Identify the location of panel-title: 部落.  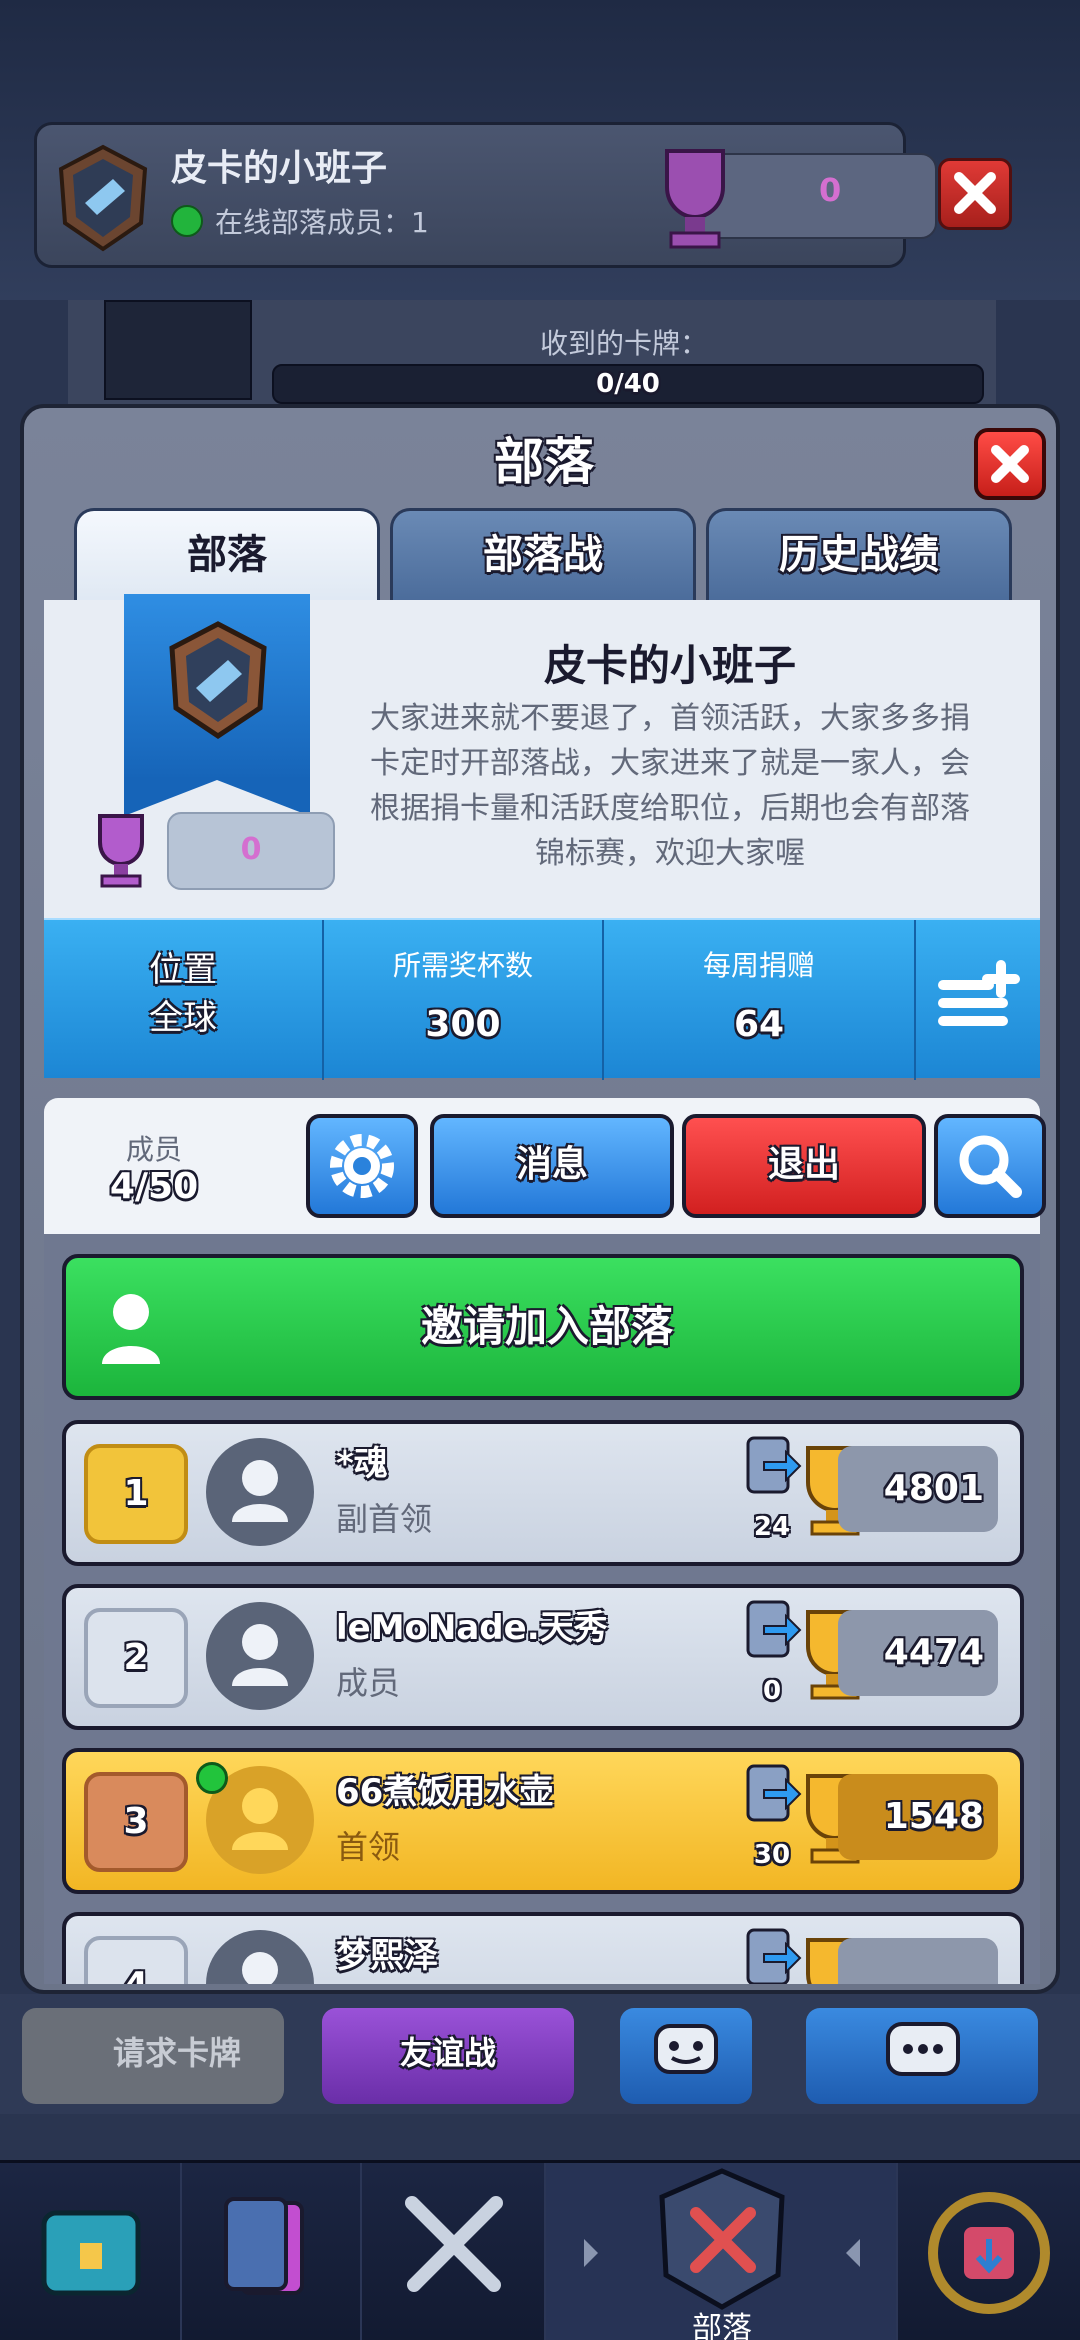
(544, 462).